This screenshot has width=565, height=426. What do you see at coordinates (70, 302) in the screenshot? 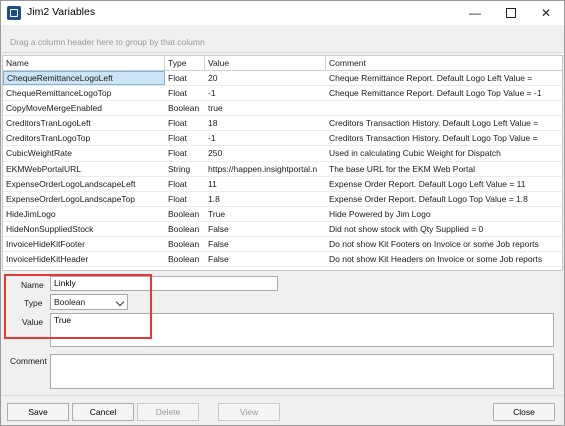
I see `type-select-value: Boolean` at bounding box center [70, 302].